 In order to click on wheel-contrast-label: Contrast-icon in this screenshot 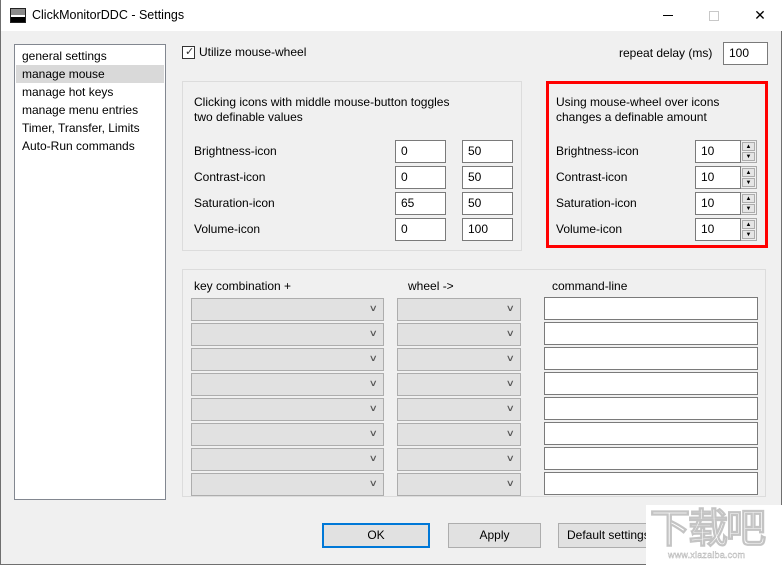, I will do `click(592, 177)`.